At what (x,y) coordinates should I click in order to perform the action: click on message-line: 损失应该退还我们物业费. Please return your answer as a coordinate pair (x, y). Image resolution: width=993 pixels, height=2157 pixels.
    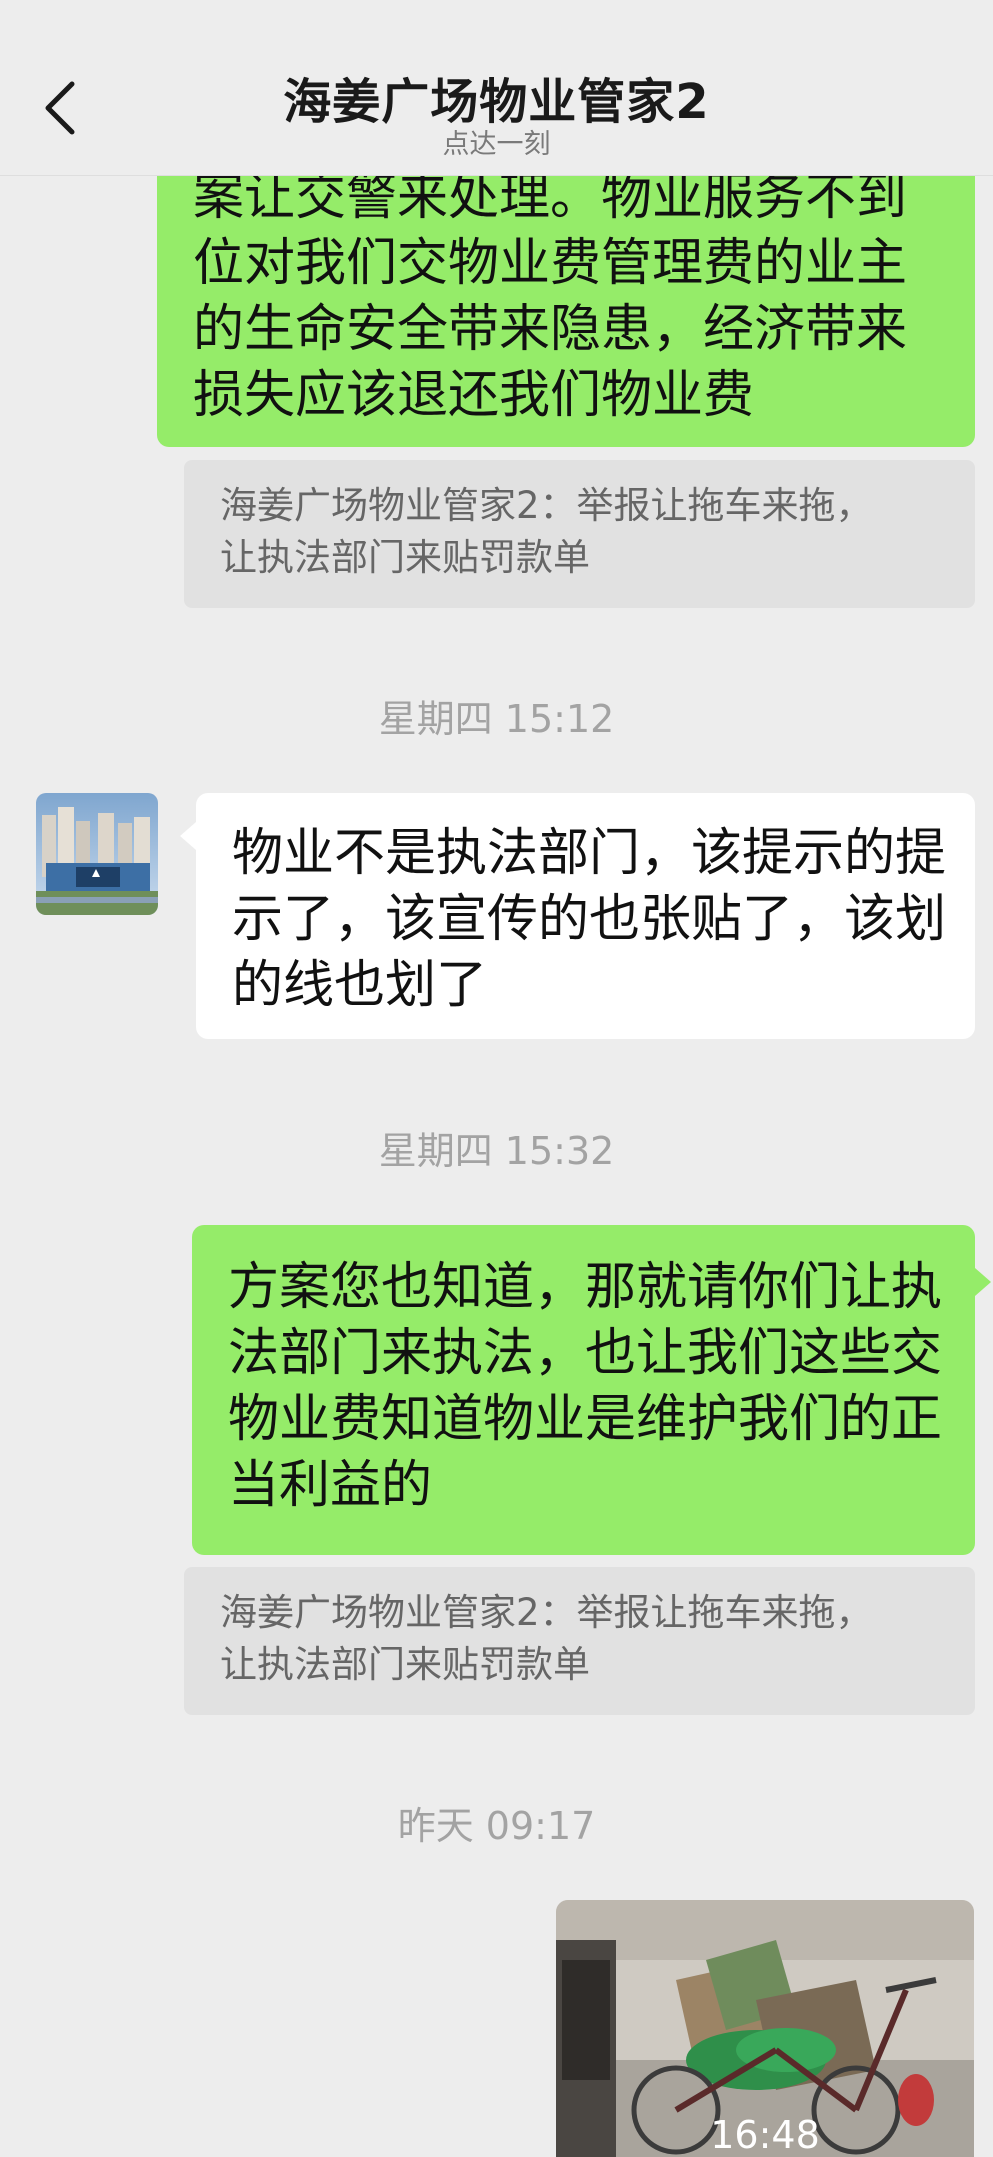
    Looking at the image, I should click on (474, 395).